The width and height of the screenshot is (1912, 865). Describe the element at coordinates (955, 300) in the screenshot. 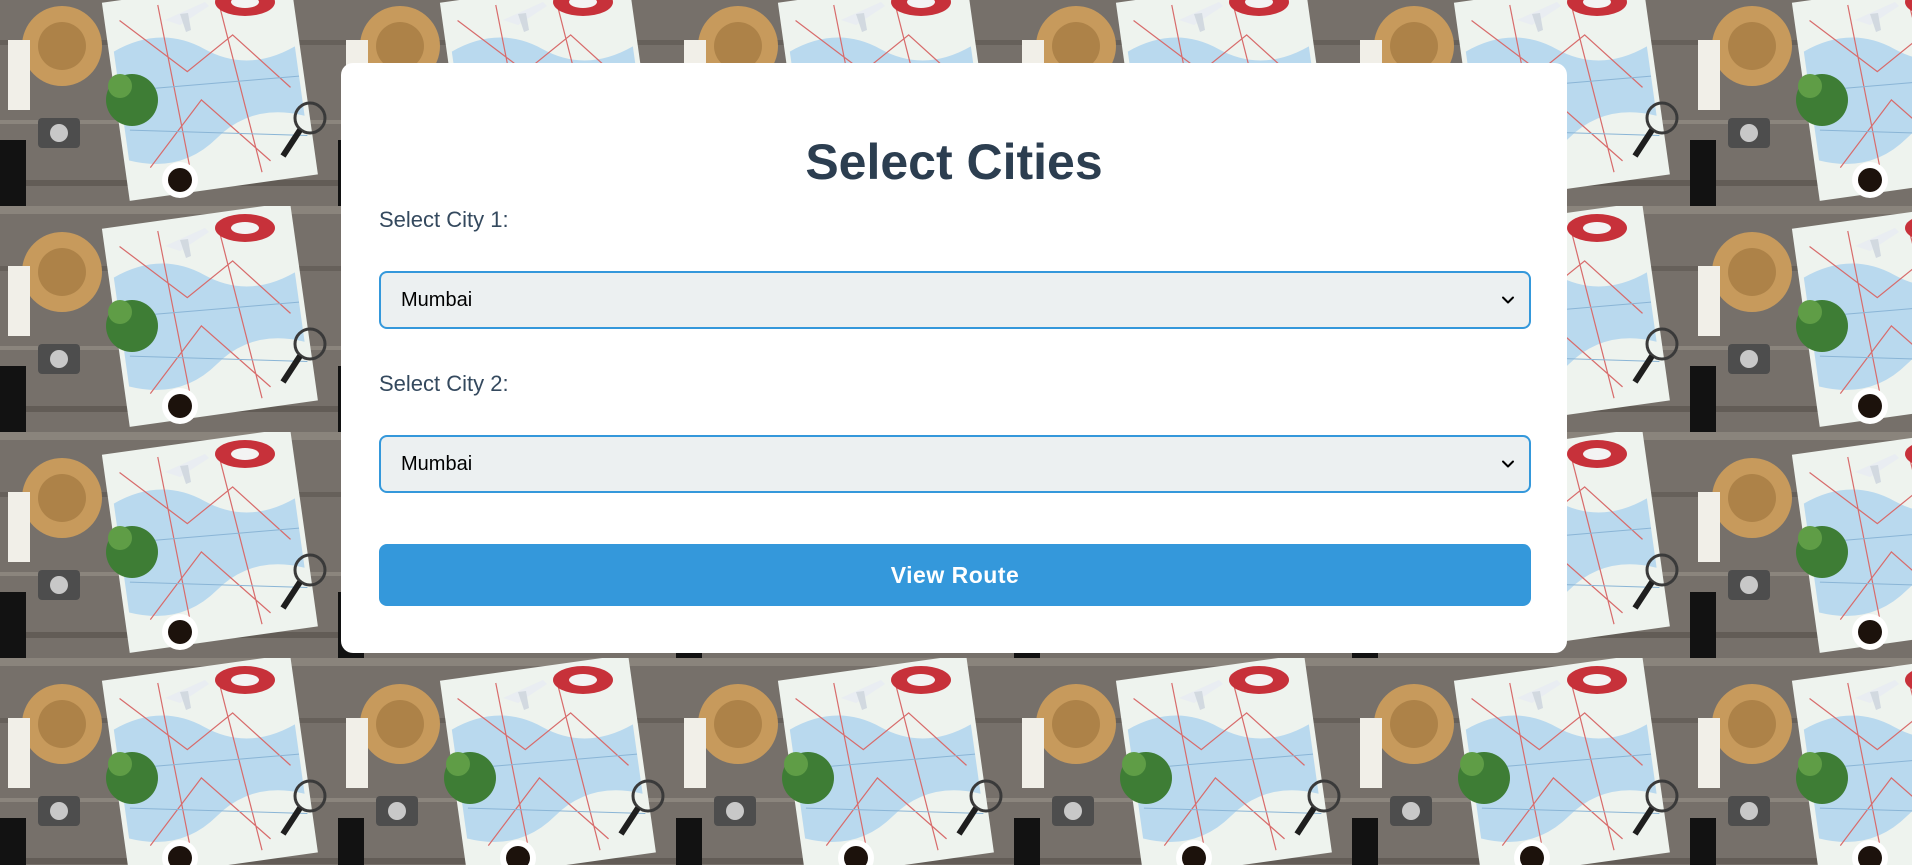

I see `city1-select: Mumbai` at that location.